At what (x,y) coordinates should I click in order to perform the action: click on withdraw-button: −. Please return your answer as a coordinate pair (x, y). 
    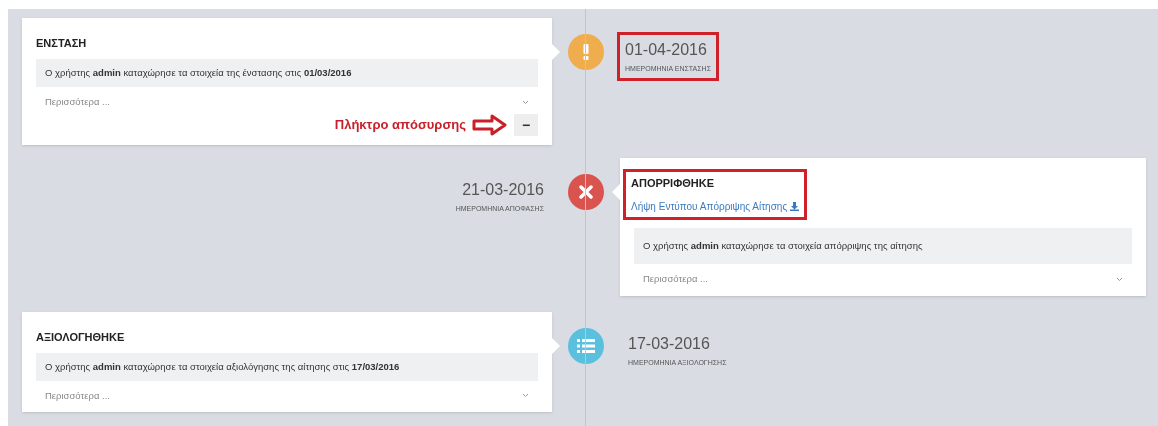
    Looking at the image, I should click on (526, 124).